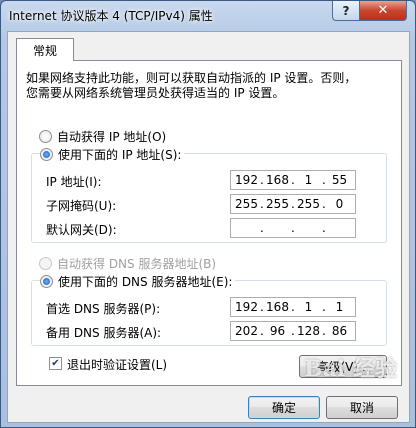  I want to click on manual-dns-option: 使用下面的 DNS 服务器地址(E):, so click(138, 281).